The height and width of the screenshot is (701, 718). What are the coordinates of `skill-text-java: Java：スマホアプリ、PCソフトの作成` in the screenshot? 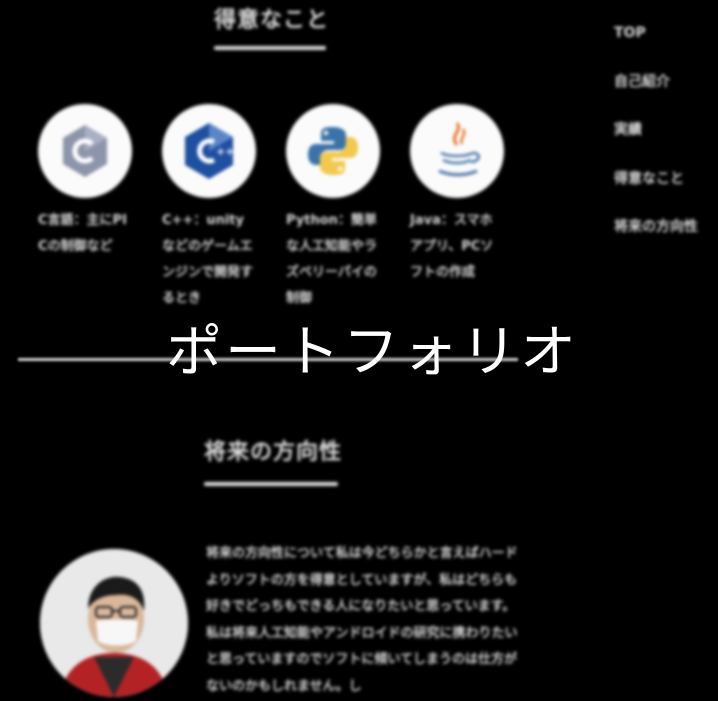 It's located at (452, 246).